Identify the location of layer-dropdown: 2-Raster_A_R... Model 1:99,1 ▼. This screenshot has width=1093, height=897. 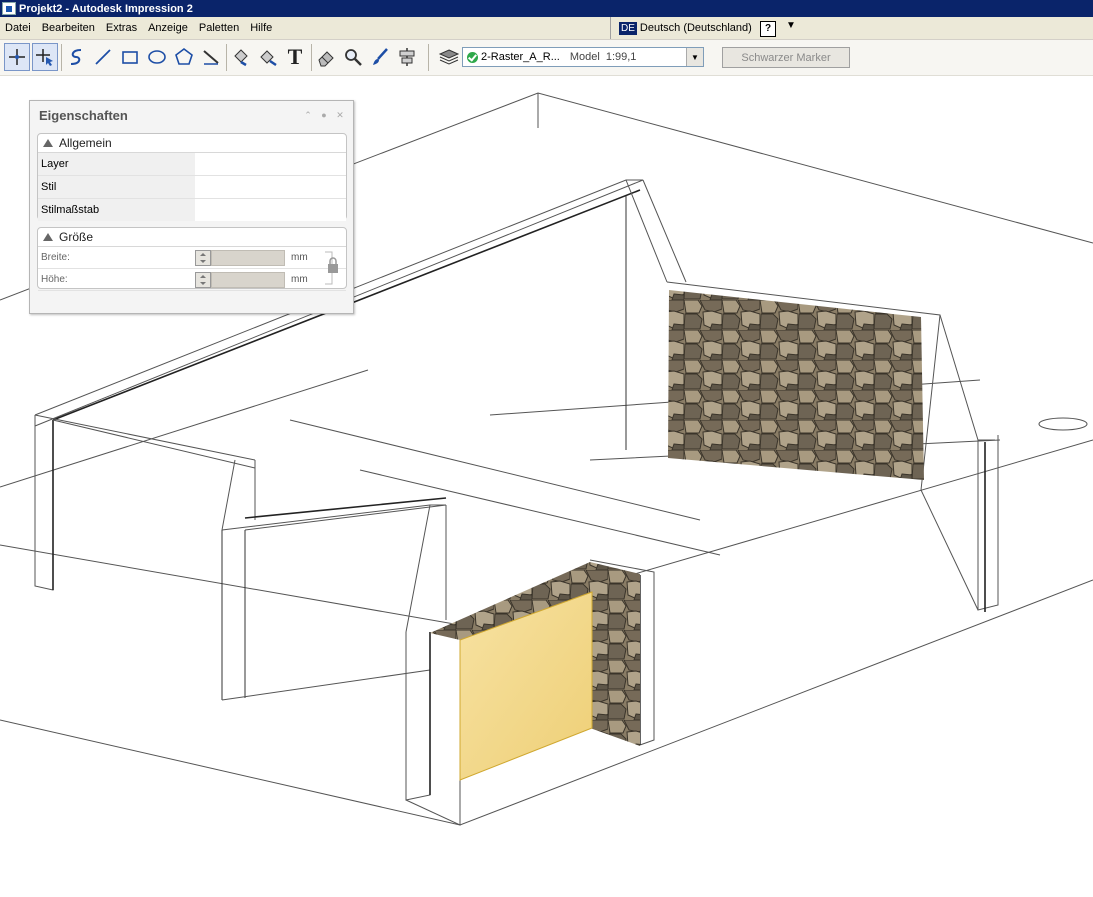
(583, 57).